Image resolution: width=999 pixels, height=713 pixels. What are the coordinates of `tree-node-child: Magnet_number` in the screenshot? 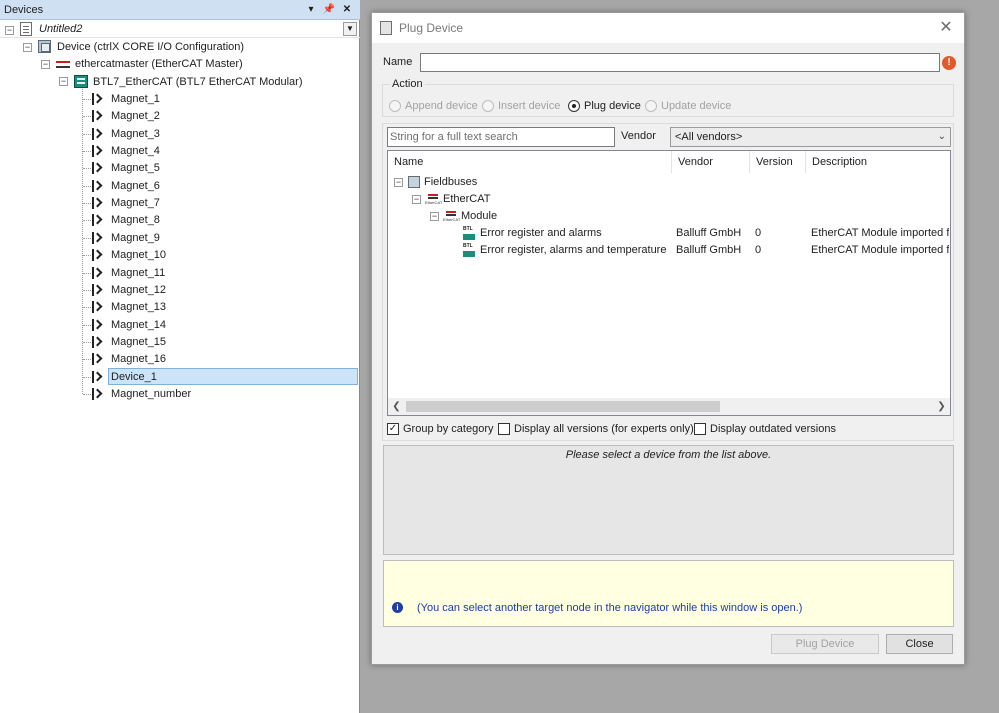 It's located at (151, 394).